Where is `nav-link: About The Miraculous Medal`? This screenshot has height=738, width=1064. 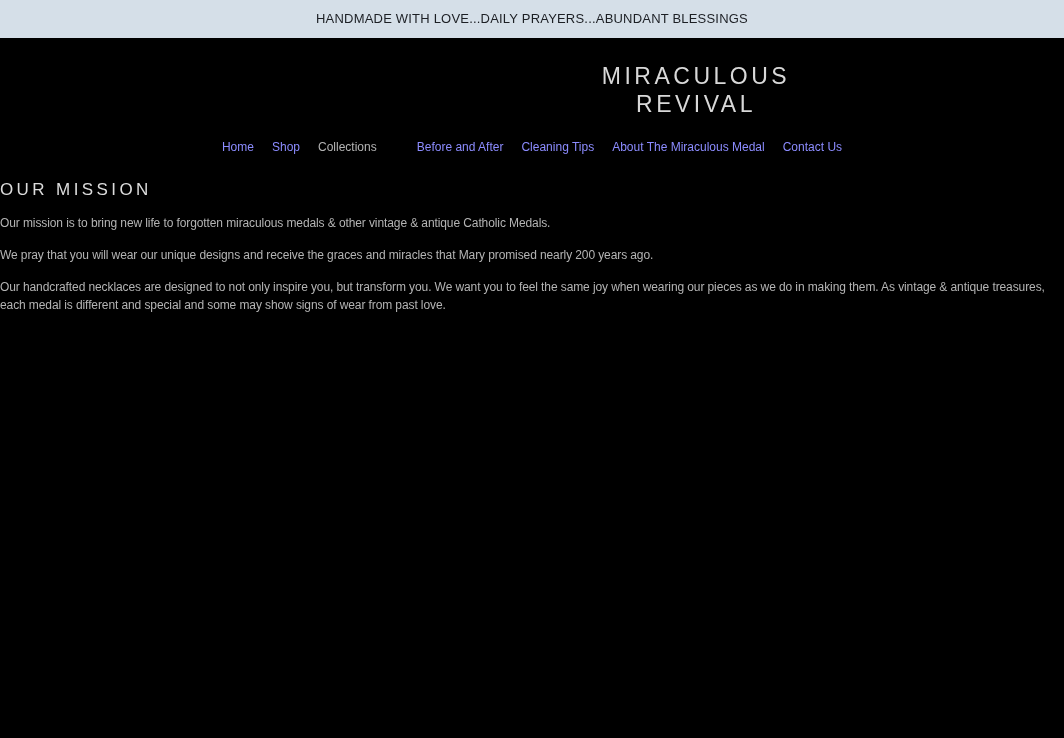 nav-link: About The Miraculous Medal is located at coordinates (688, 147).